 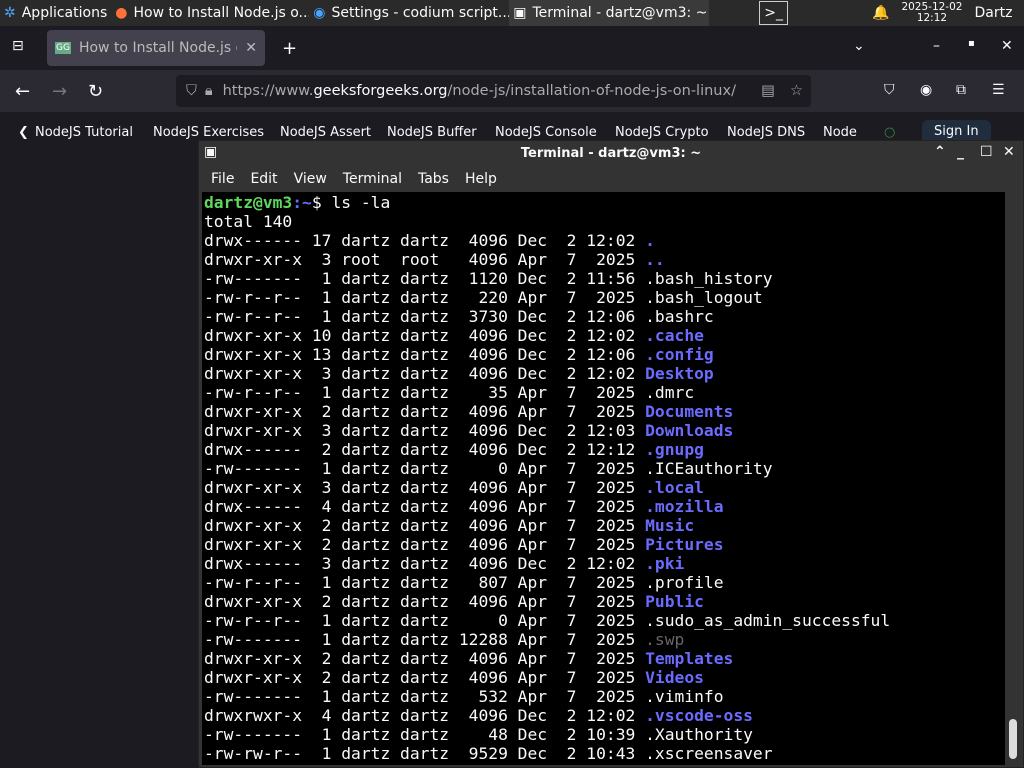 I want to click on terminal-titlebar: ▣ Terminal - dartz@vm3: ~ ⌃ _ ☐ ✕, so click(x=611, y=153).